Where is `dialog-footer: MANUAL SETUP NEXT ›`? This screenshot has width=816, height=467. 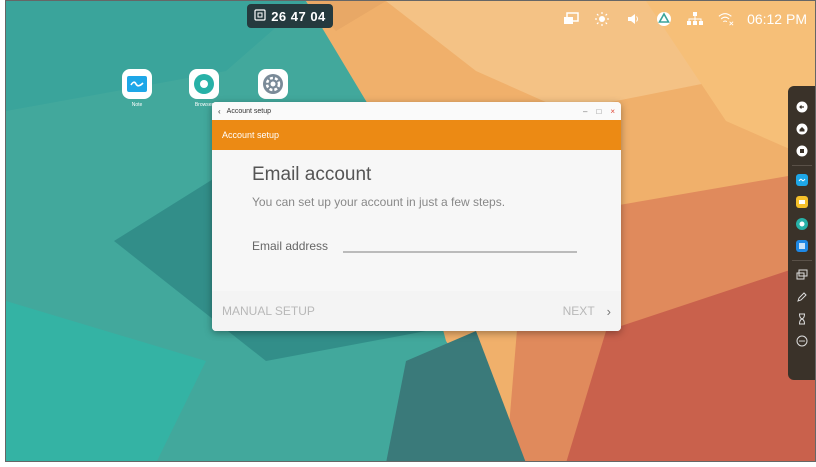
dialog-footer: MANUAL SETUP NEXT › is located at coordinates (416, 311).